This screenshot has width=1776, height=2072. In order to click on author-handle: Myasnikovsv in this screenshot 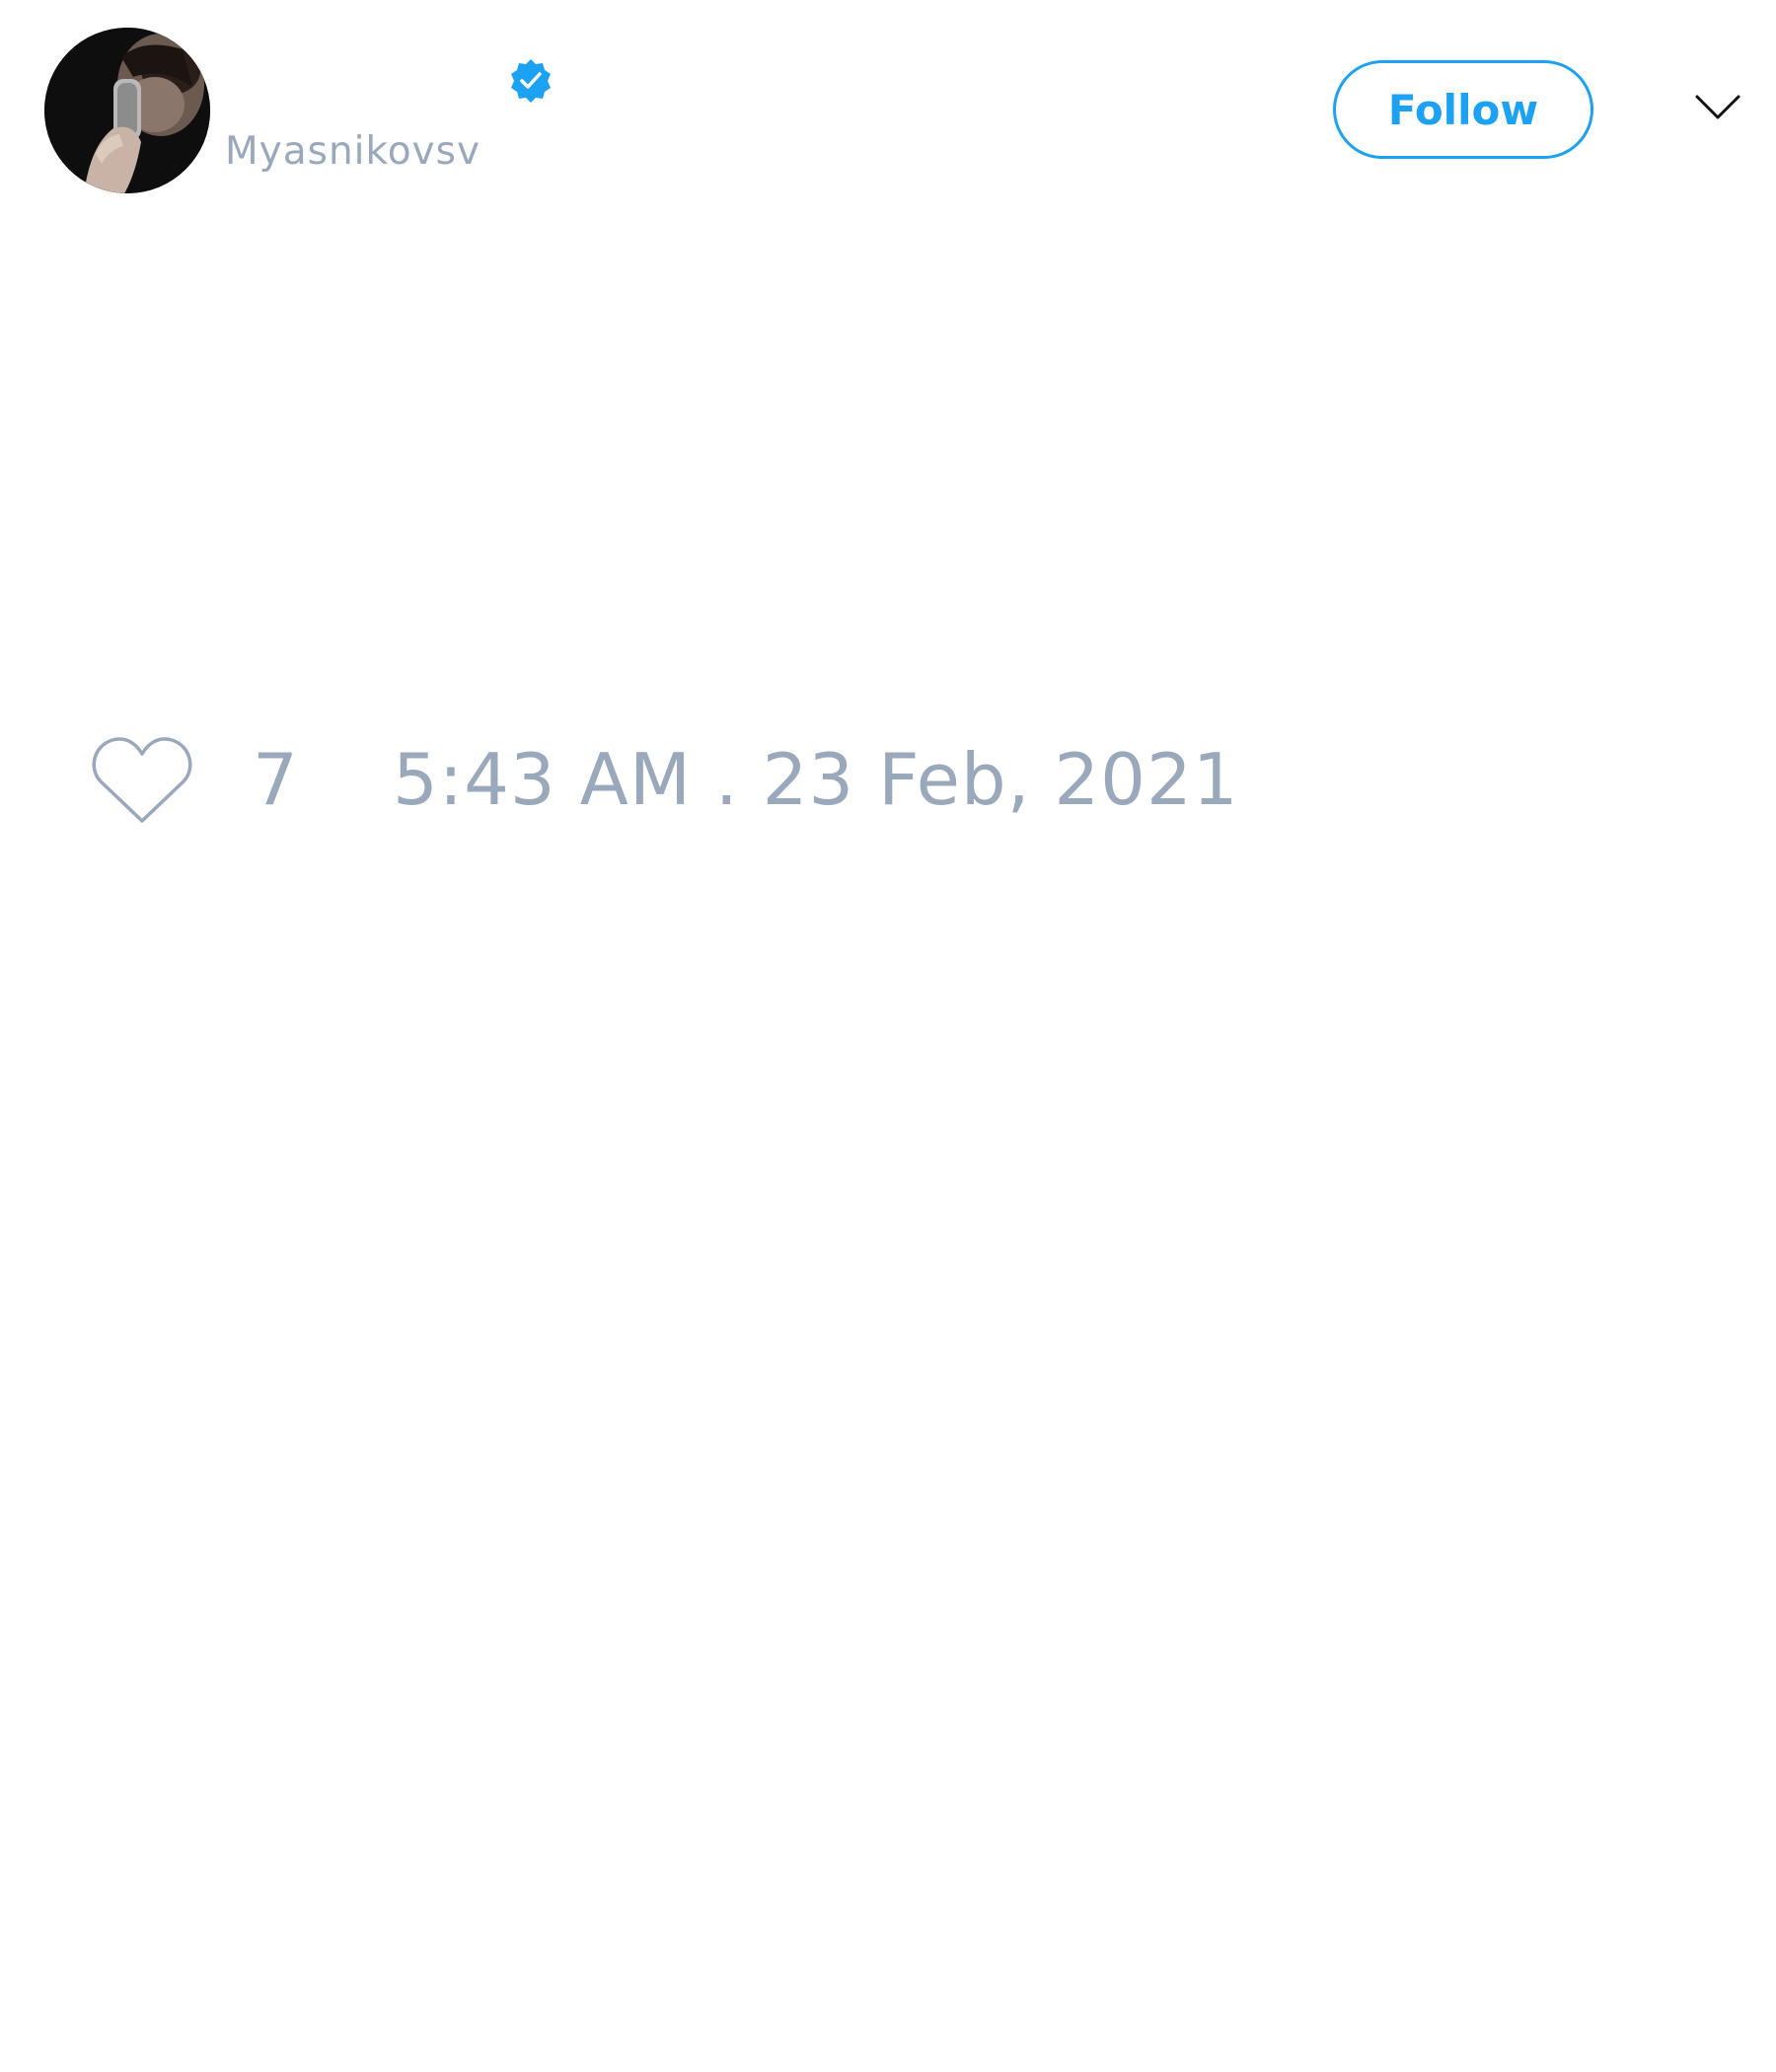, I will do `click(353, 152)`.